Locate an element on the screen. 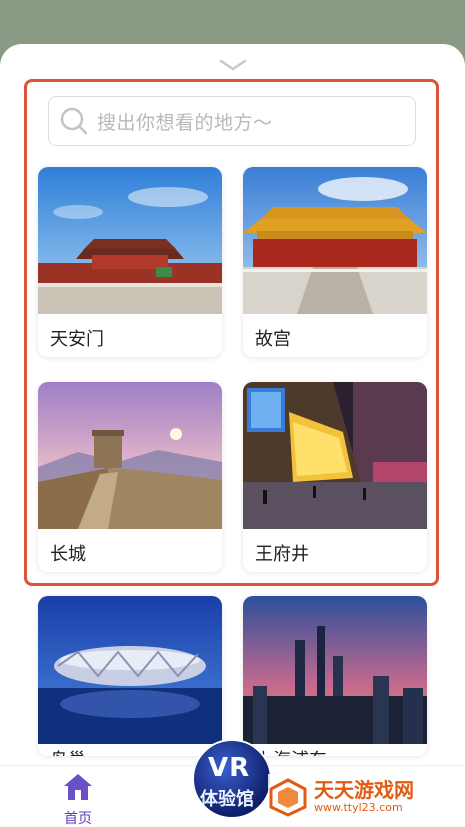 The height and width of the screenshot is (827, 465). place-card-pudong: 上海浦东 is located at coordinates (335, 676).